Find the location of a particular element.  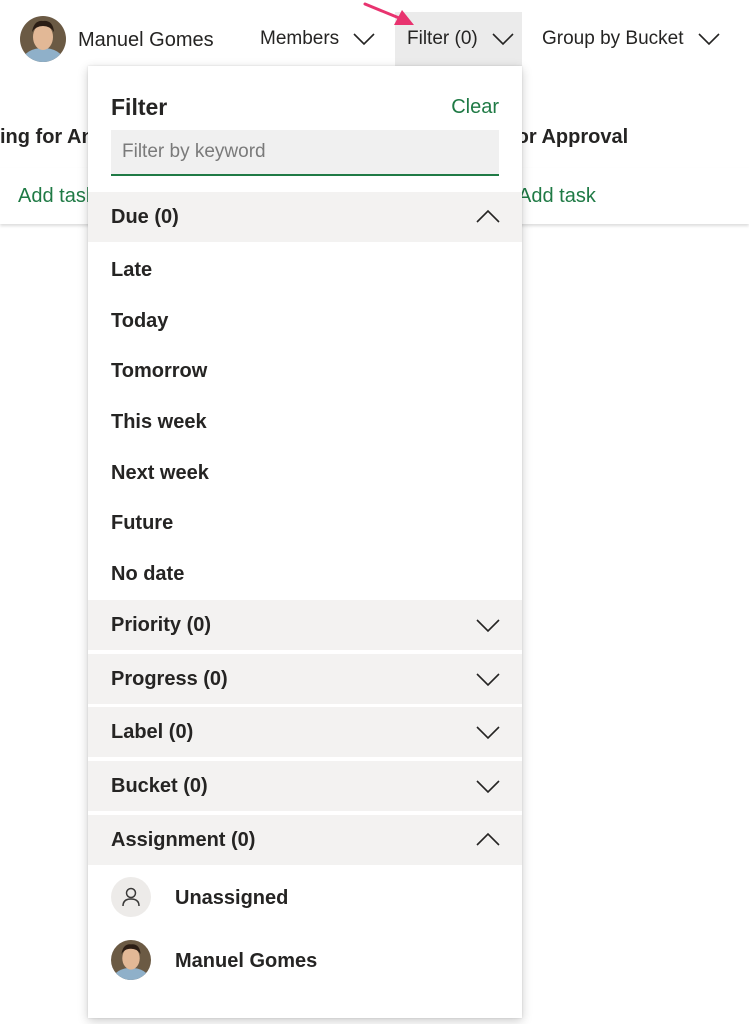

assignment-option-label: Unassigned is located at coordinates (232, 898).